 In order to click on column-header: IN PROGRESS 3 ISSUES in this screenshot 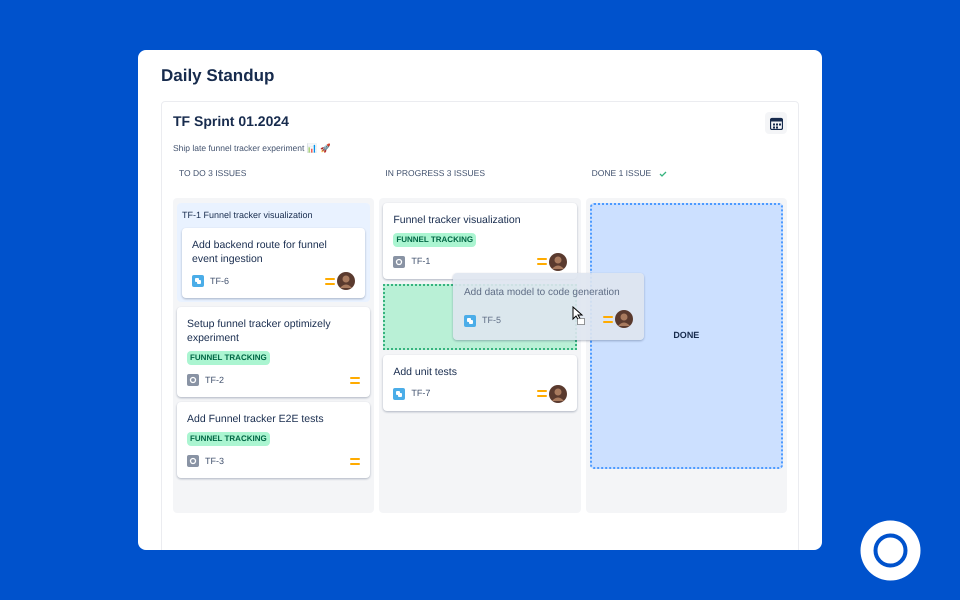, I will do `click(435, 173)`.